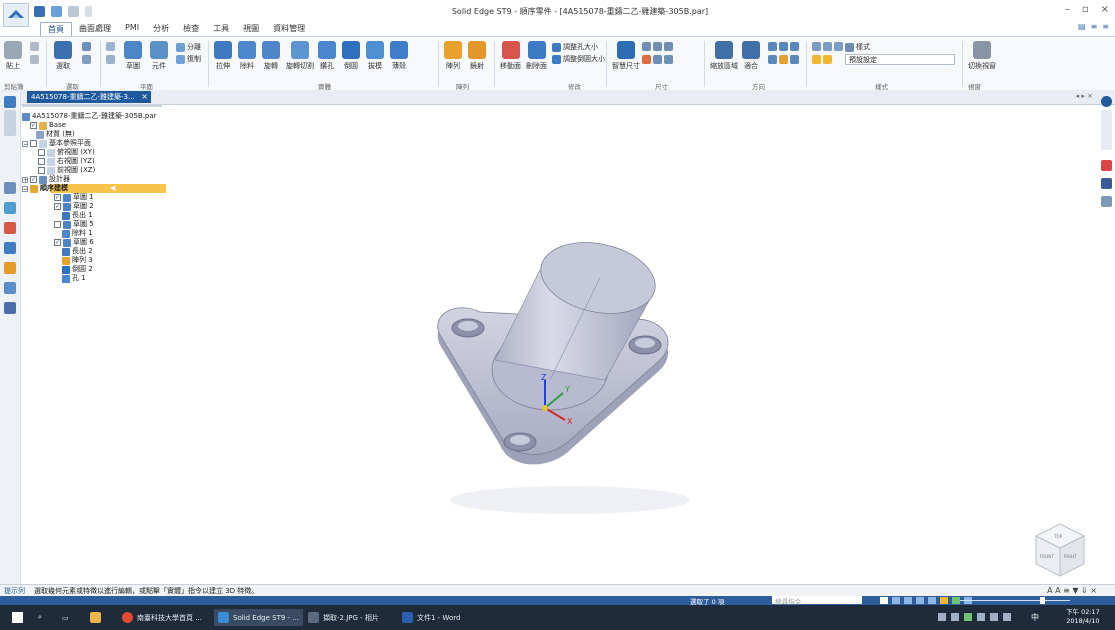 Image resolution: width=1115 pixels, height=630 pixels. I want to click on view-tools, so click(783, 46).